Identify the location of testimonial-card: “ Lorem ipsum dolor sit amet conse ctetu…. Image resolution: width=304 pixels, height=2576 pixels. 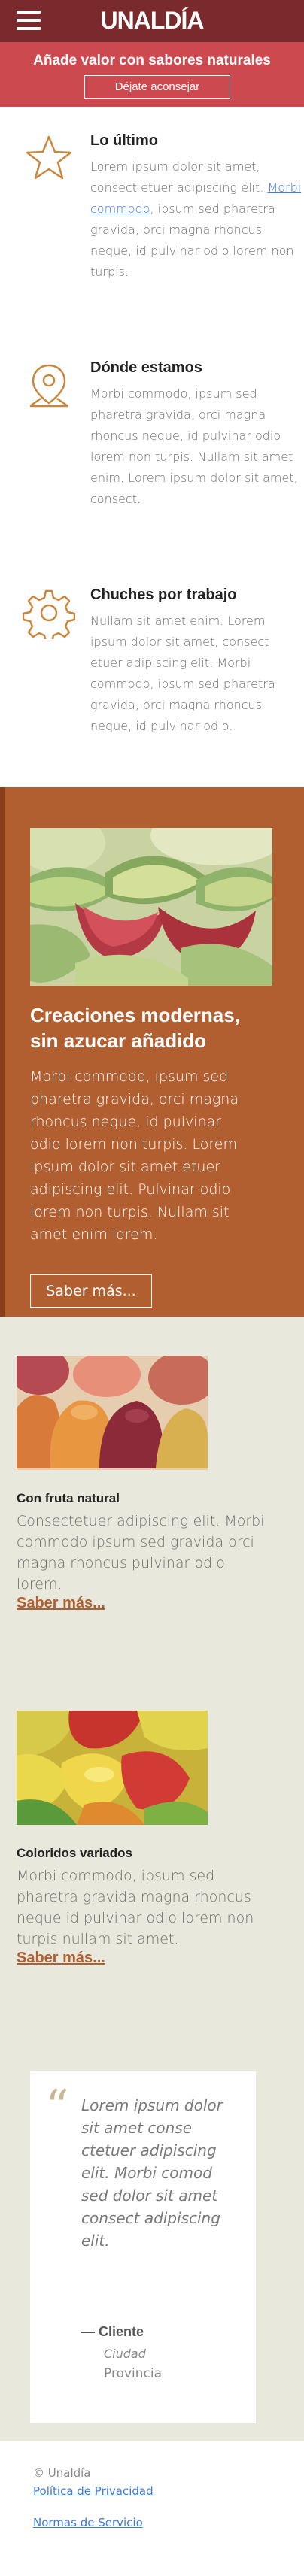
(143, 2247).